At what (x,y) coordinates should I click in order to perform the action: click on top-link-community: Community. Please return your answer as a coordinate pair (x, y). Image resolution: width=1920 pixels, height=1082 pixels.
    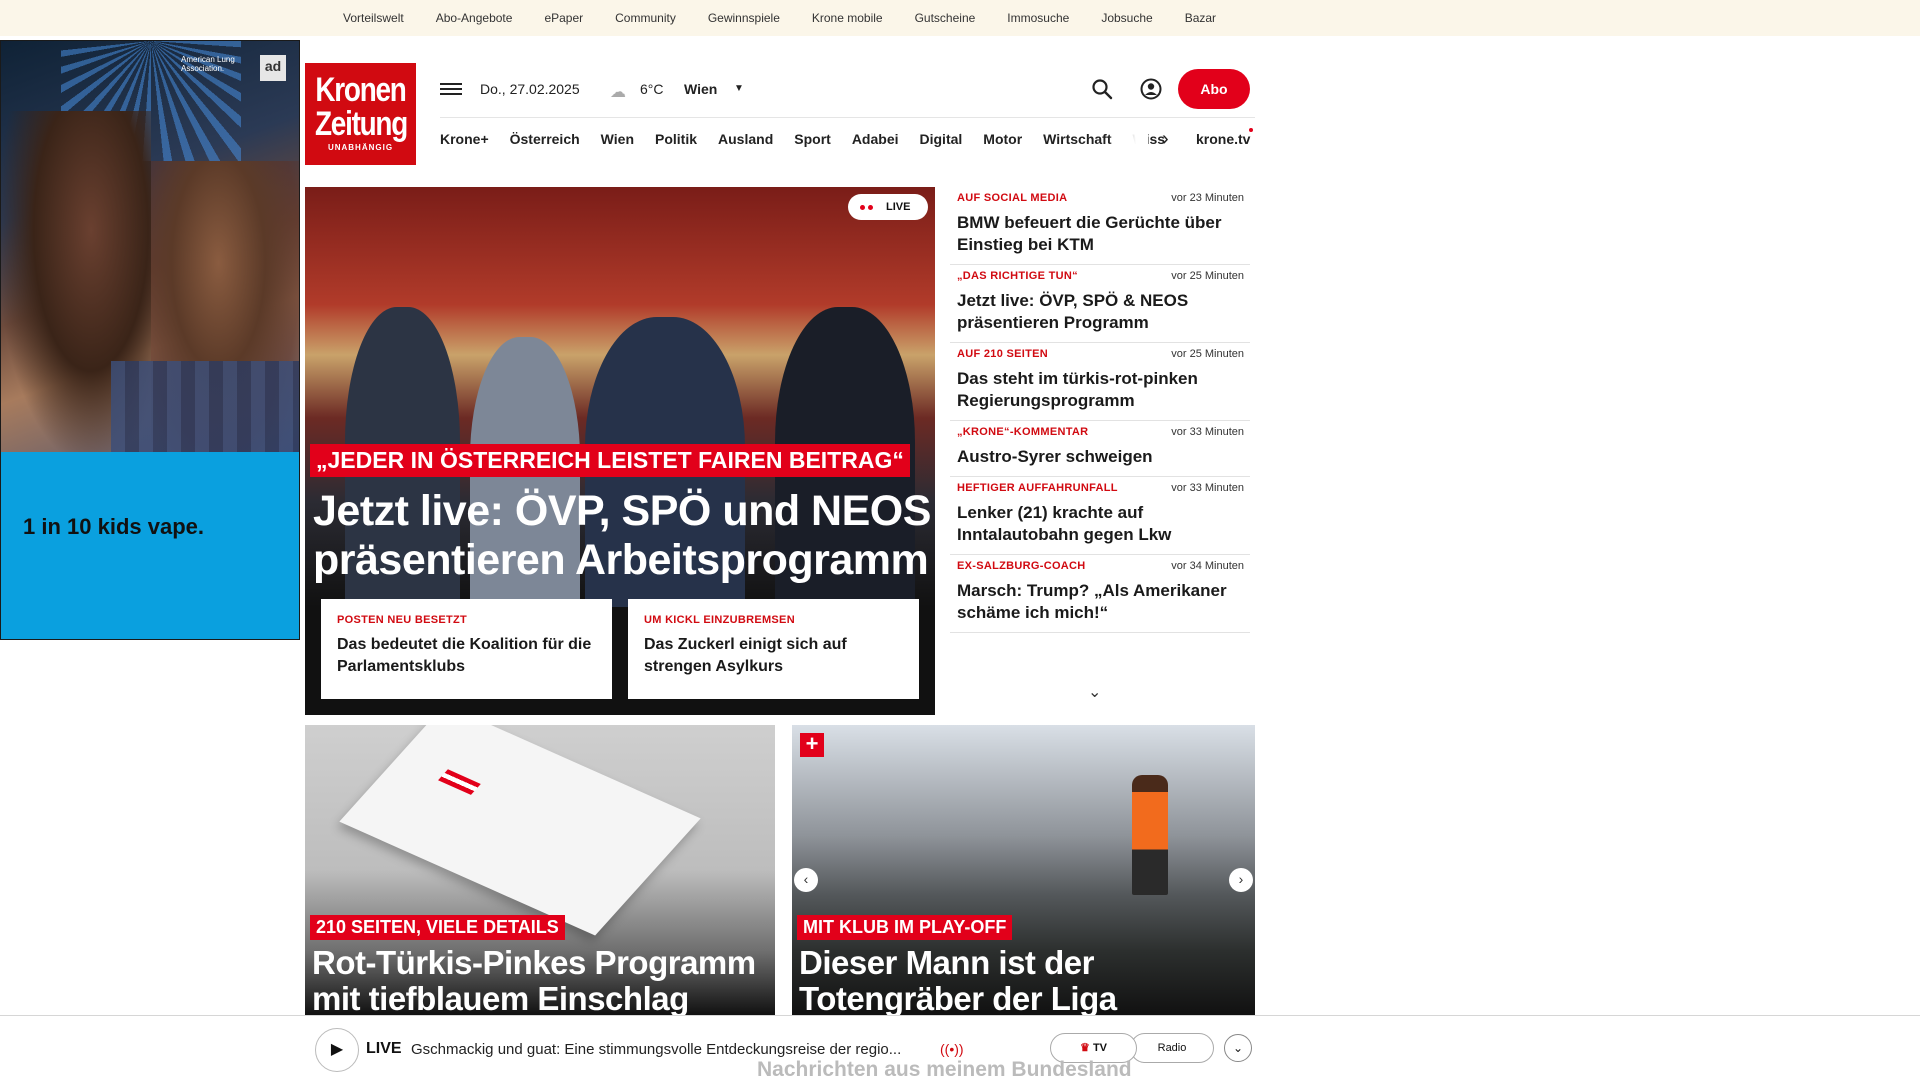
    Looking at the image, I should click on (645, 18).